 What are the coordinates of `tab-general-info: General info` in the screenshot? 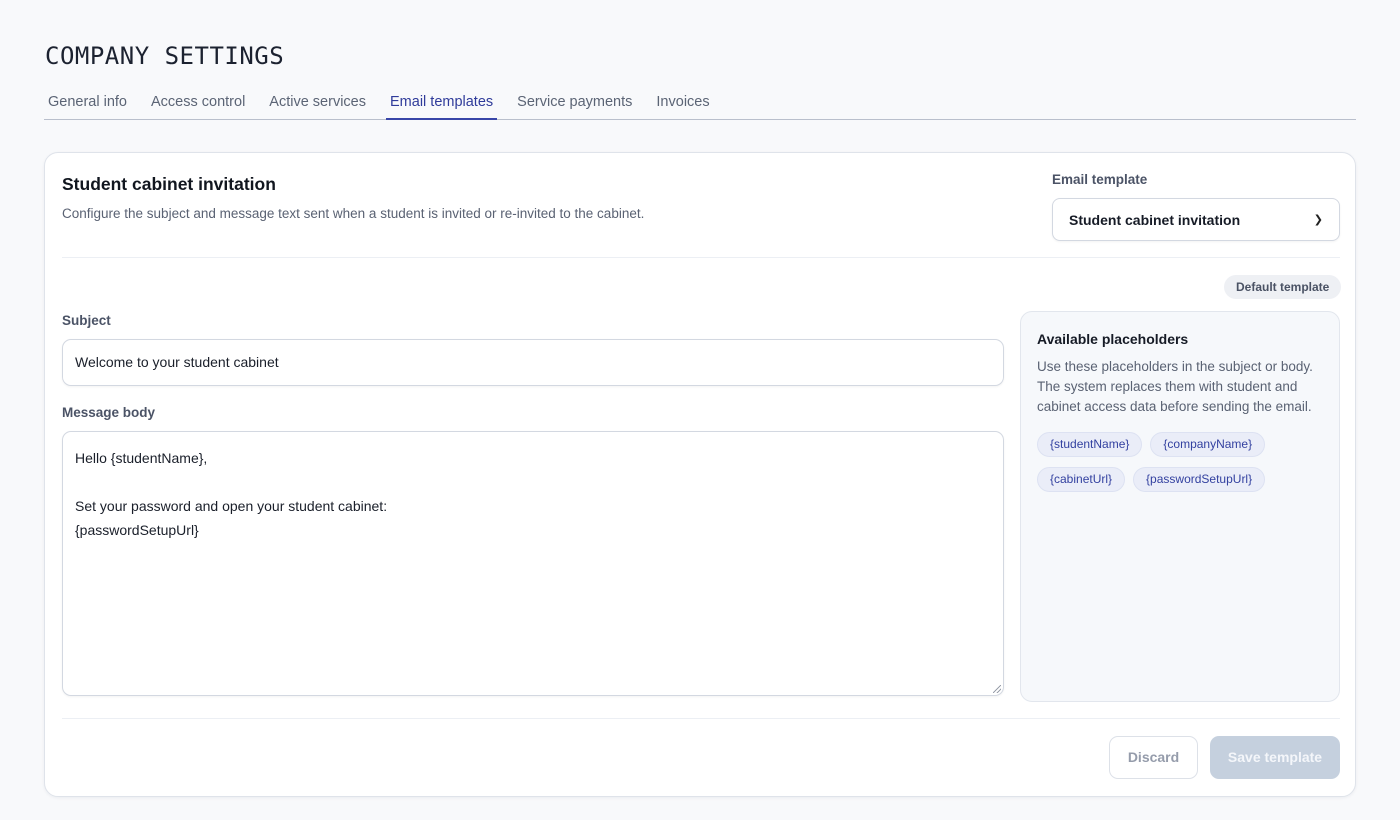 It's located at (87, 103).